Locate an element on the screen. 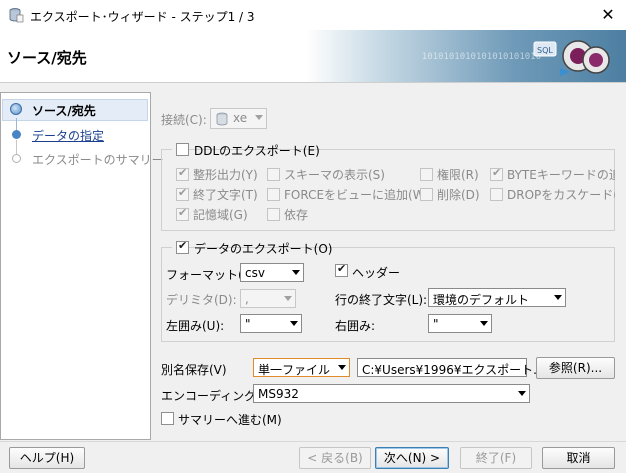  step-label: エクスポートのサマリー is located at coordinates (98, 160).